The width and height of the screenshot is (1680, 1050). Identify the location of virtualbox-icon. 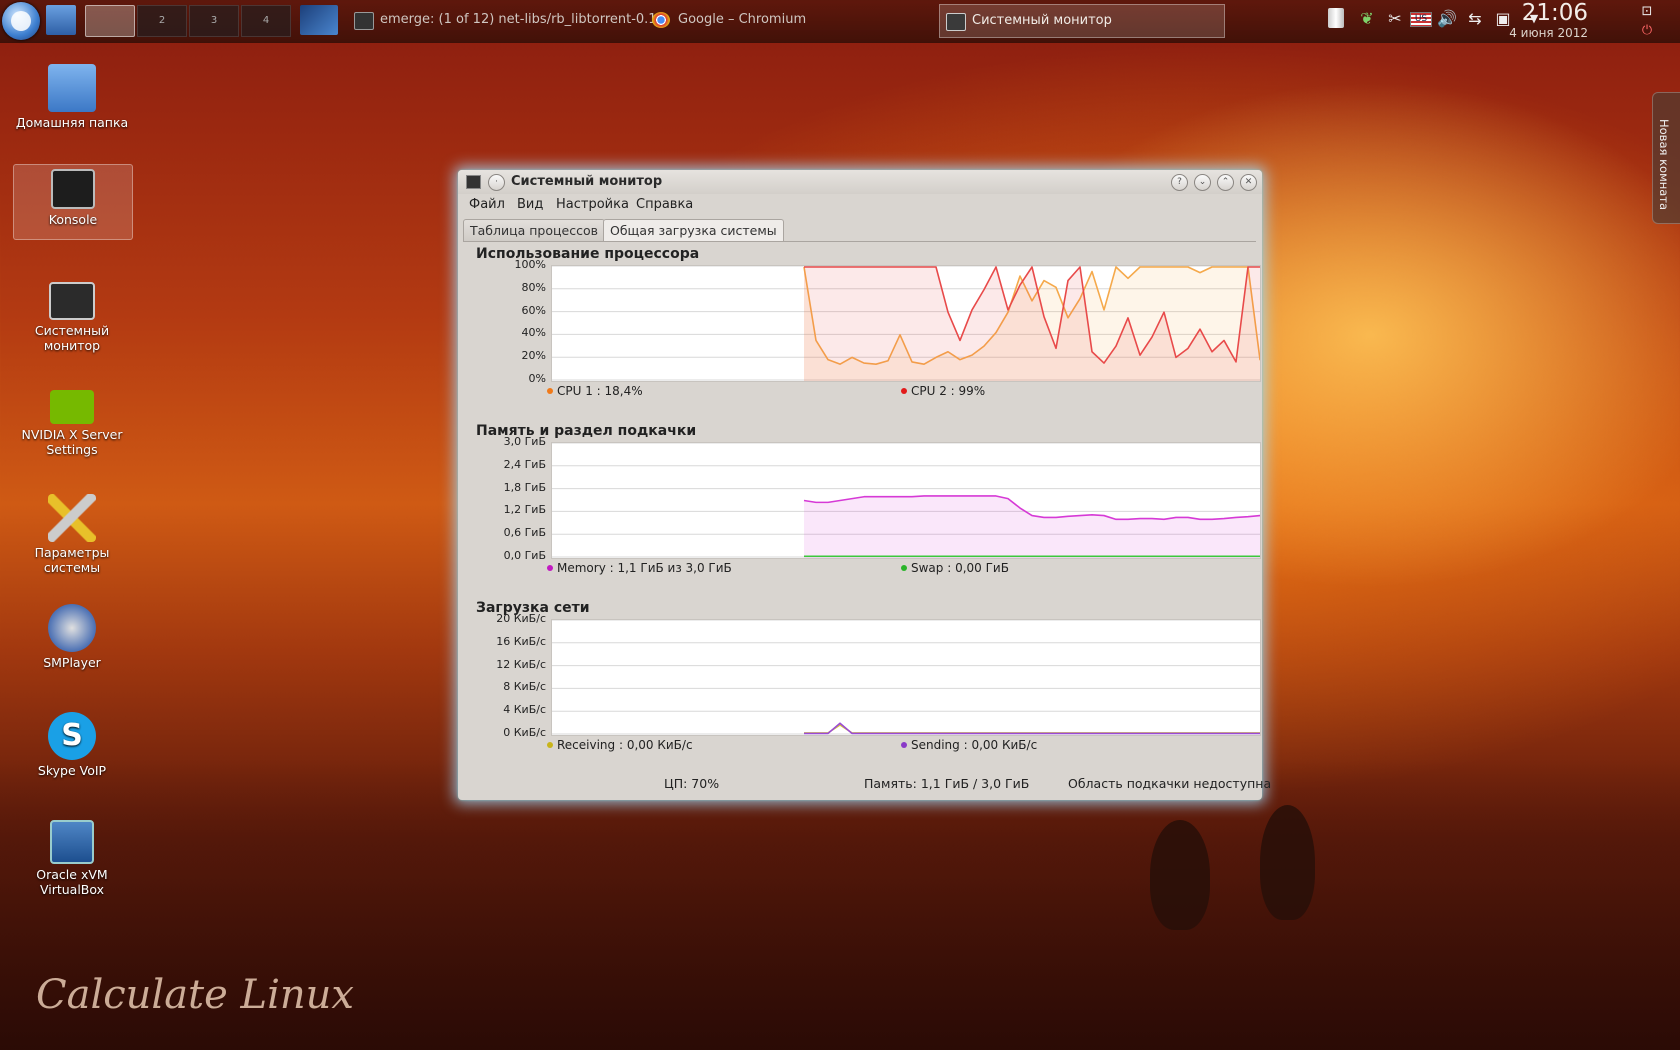
(72, 842).